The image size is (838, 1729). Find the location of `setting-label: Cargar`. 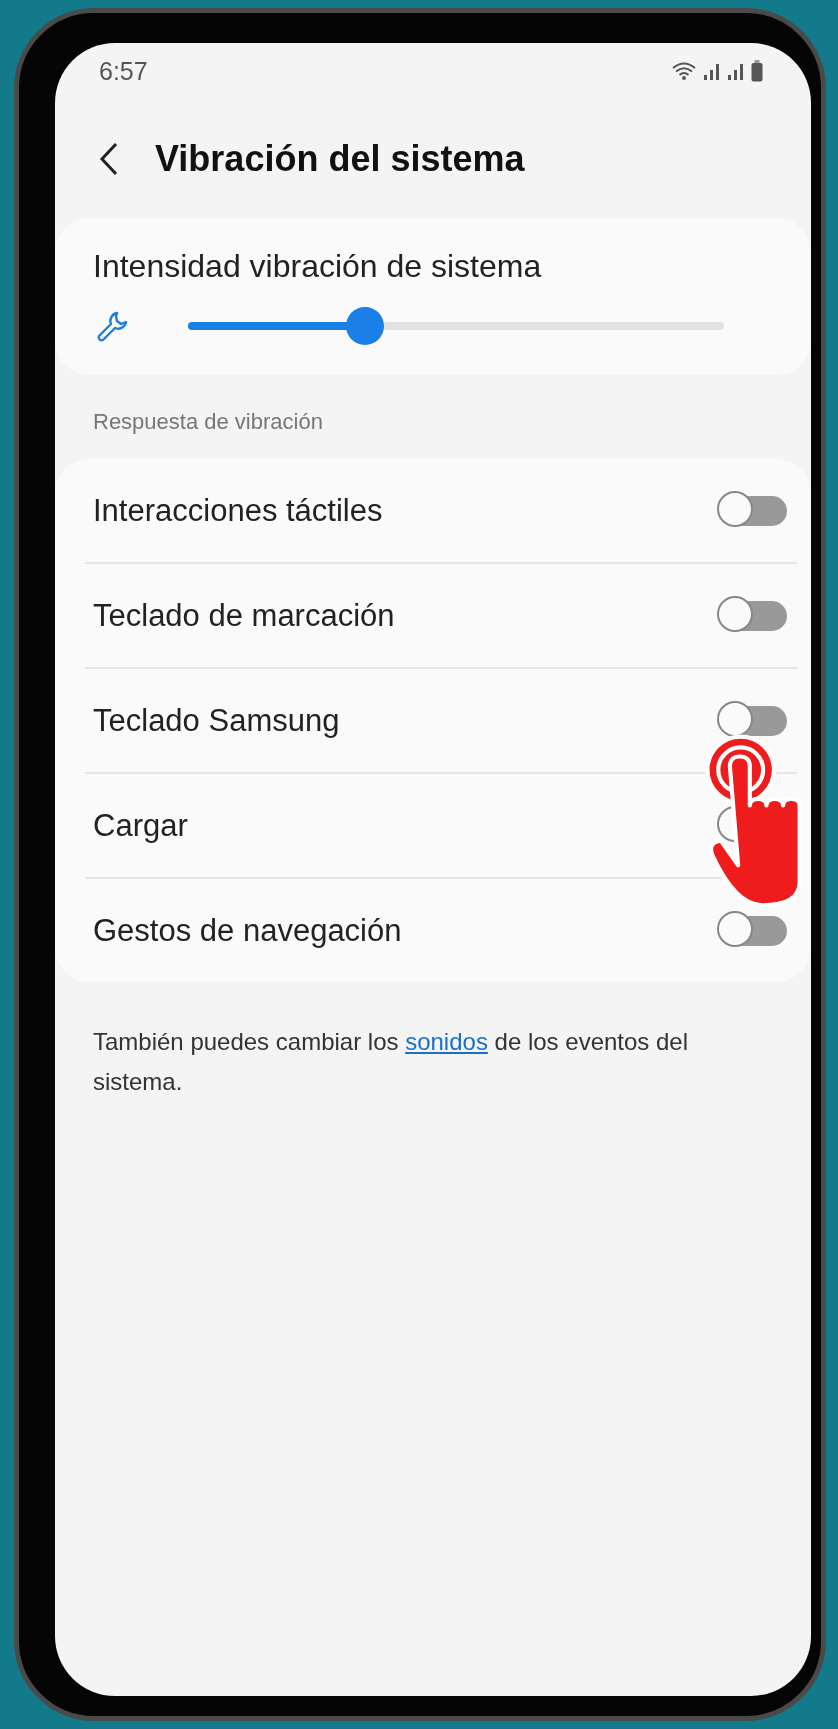

setting-label: Cargar is located at coordinates (140, 825).